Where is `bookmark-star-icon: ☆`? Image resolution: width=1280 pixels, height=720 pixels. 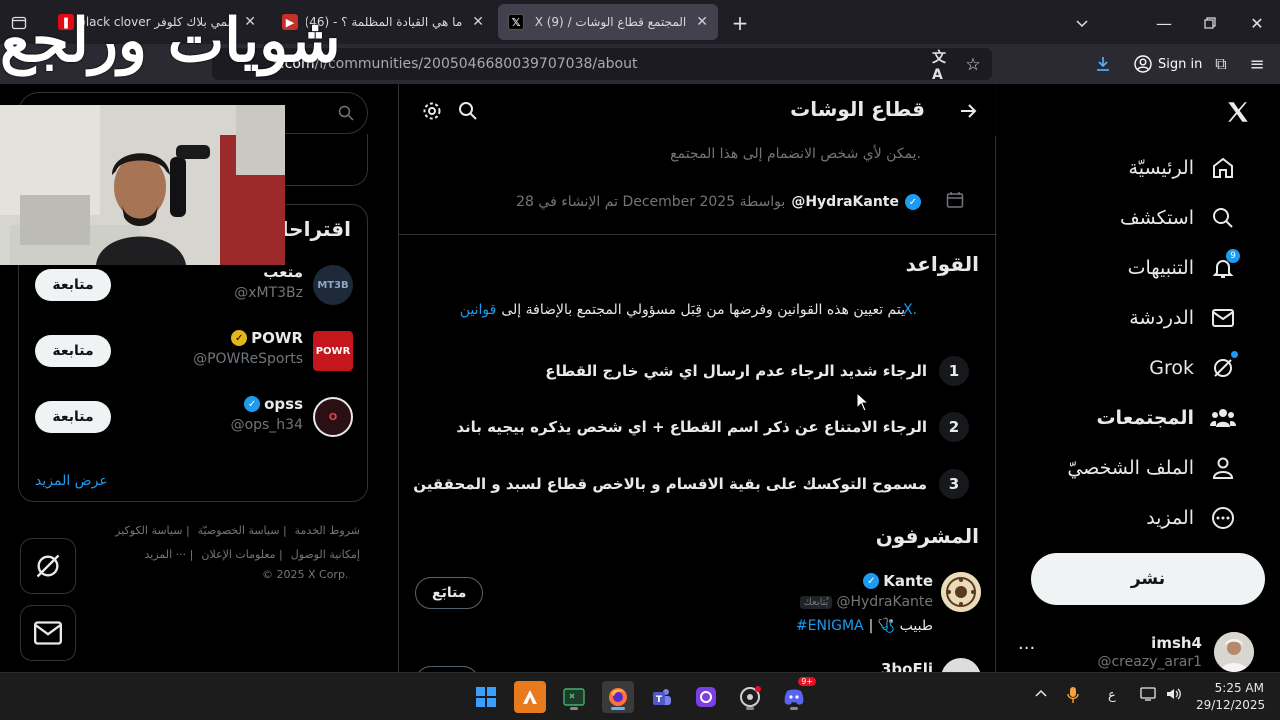
bookmark-star-icon: ☆ is located at coordinates (973, 65).